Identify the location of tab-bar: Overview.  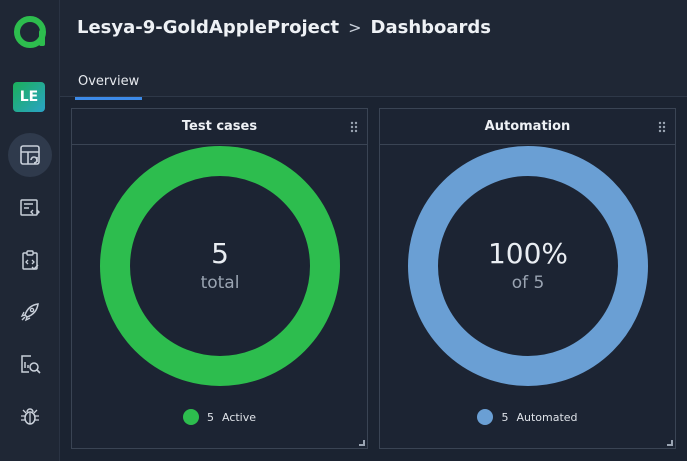
(109, 85).